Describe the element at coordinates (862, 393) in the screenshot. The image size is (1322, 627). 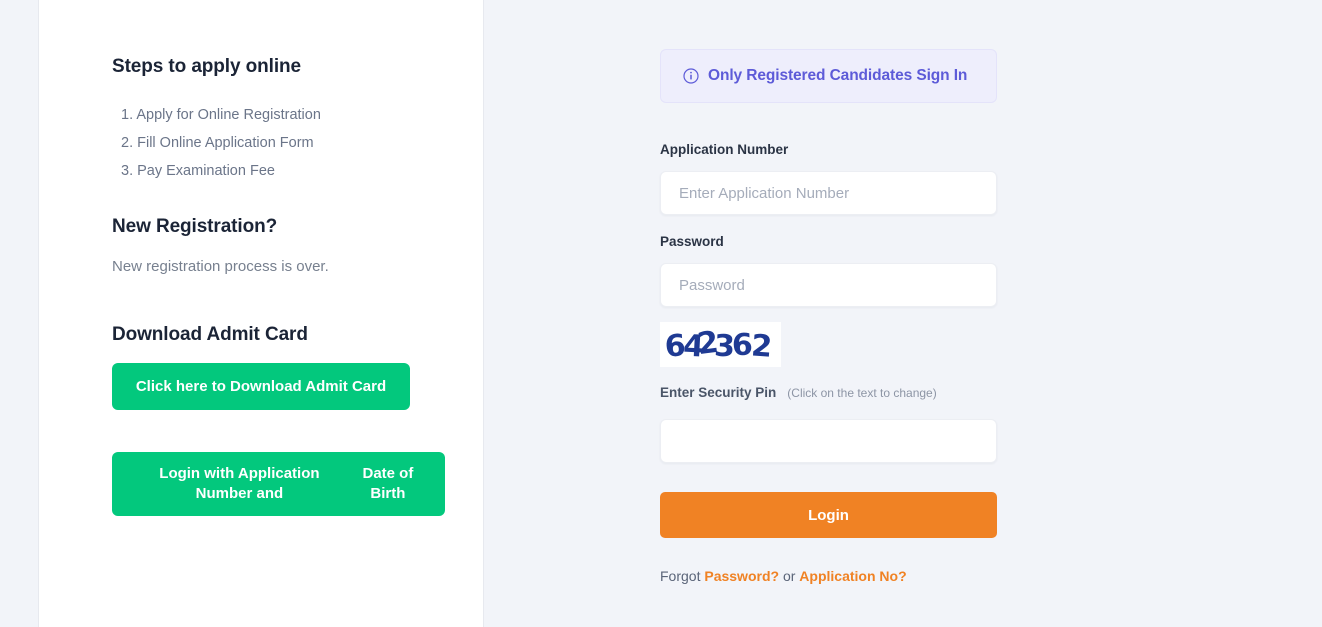
I see `security-pin-hint: (Click on the text to change)` at that location.